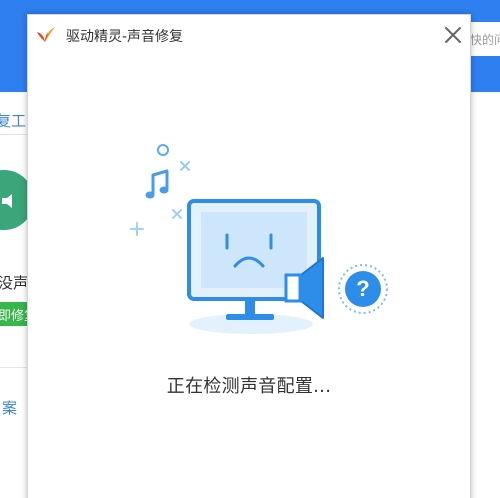 The image size is (500, 498). What do you see at coordinates (249, 35) in the screenshot?
I see `dialog-title-bar: 驱动精灵-声音修复` at bounding box center [249, 35].